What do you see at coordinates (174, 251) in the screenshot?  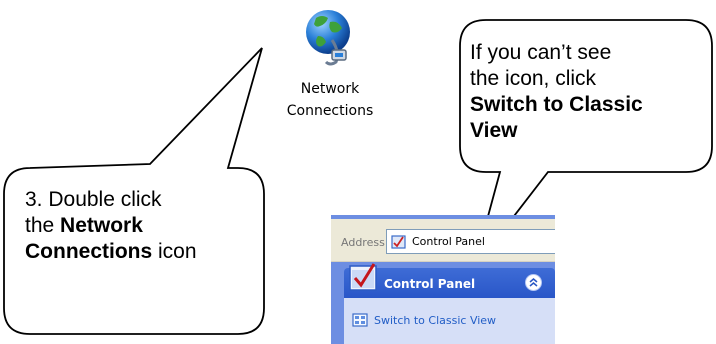 I see `callout-left-icon-word: icon` at bounding box center [174, 251].